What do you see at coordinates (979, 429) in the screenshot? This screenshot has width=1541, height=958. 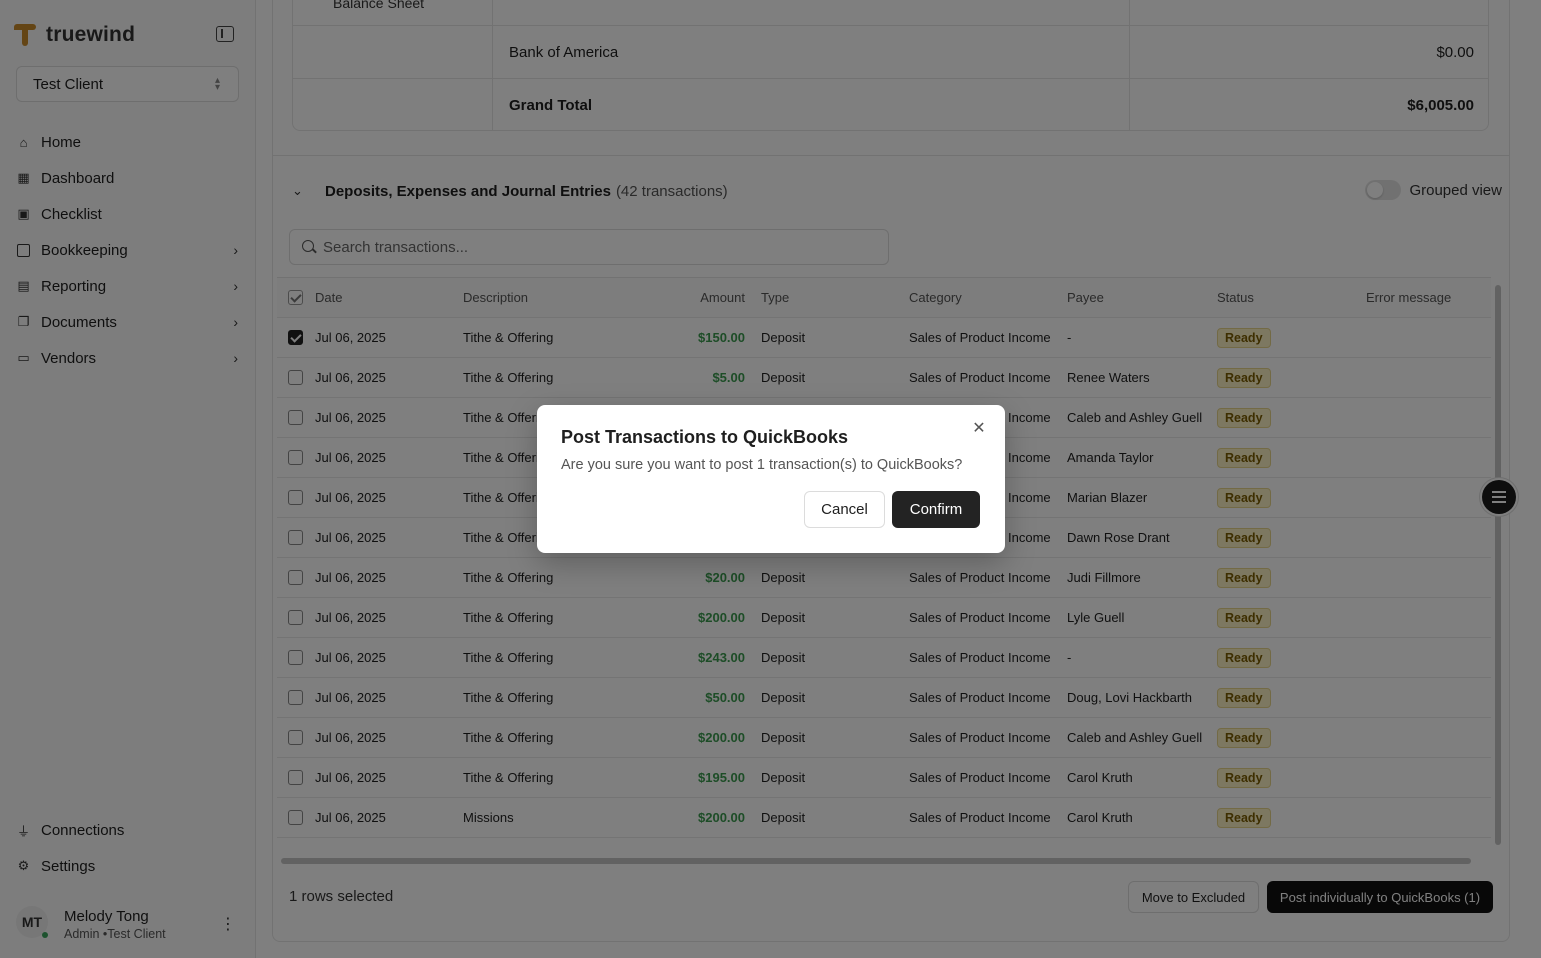 I see `close-icon: ✕` at bounding box center [979, 429].